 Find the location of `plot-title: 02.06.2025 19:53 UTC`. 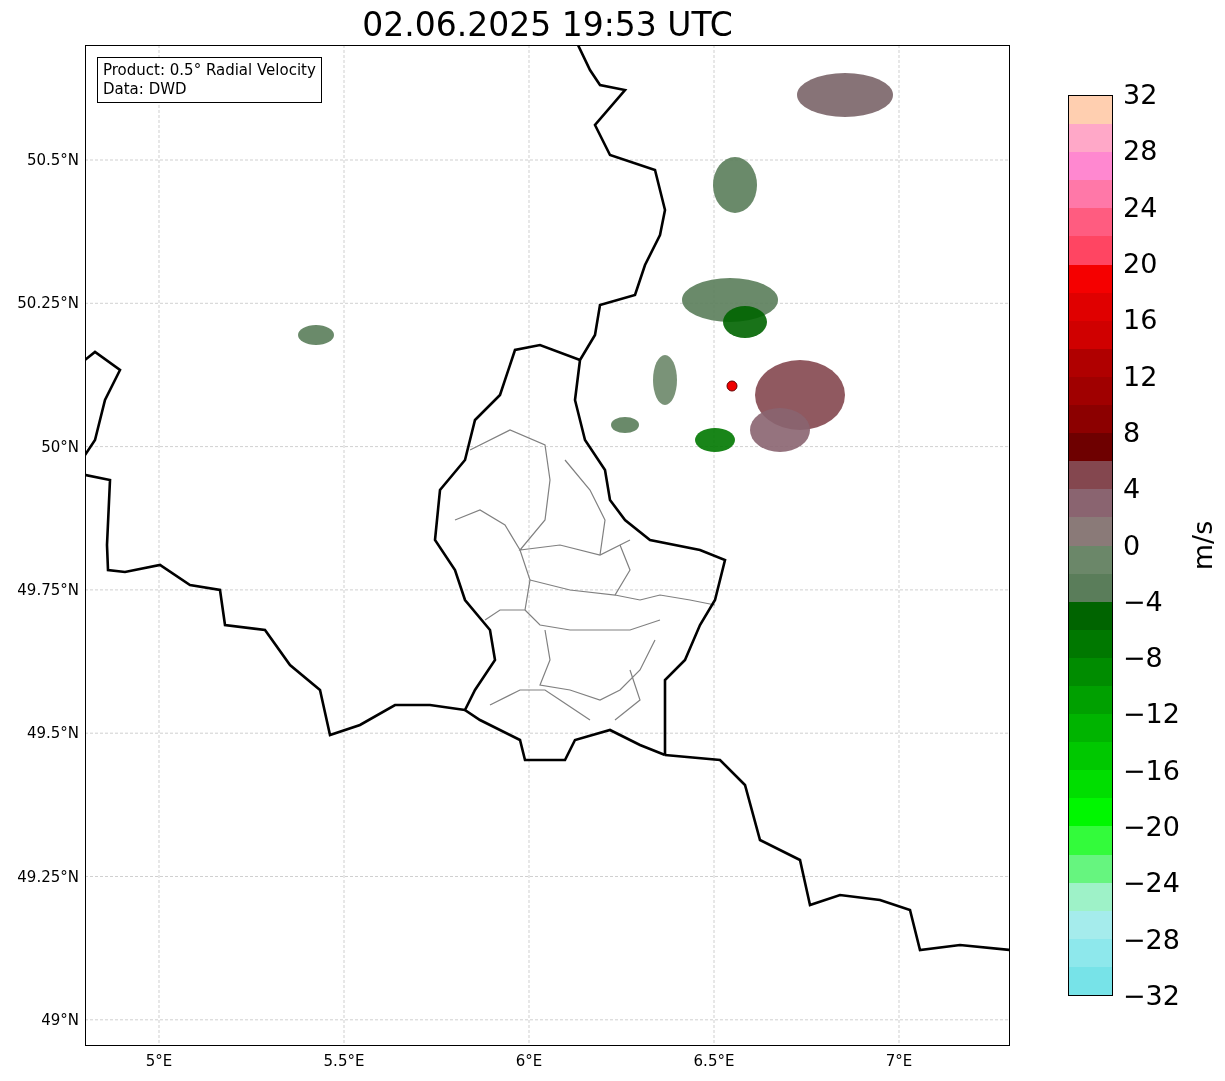

plot-title: 02.06.2025 19:53 UTC is located at coordinates (547, 25).